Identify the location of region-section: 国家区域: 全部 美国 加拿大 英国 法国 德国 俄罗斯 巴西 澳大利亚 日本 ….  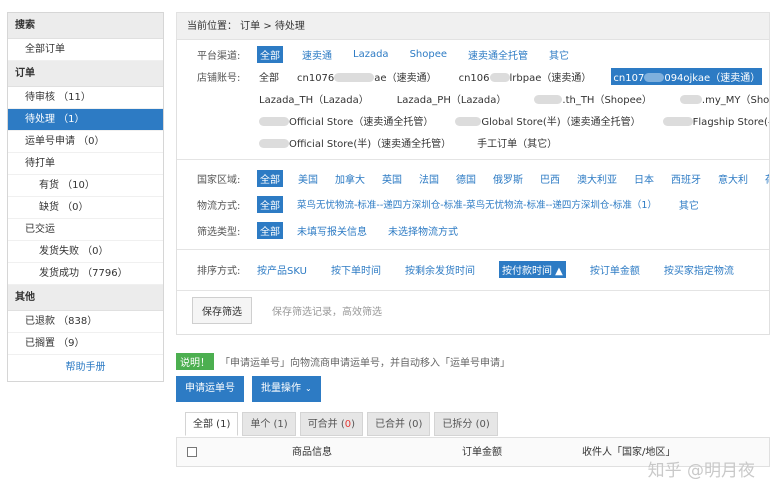
(473, 204).